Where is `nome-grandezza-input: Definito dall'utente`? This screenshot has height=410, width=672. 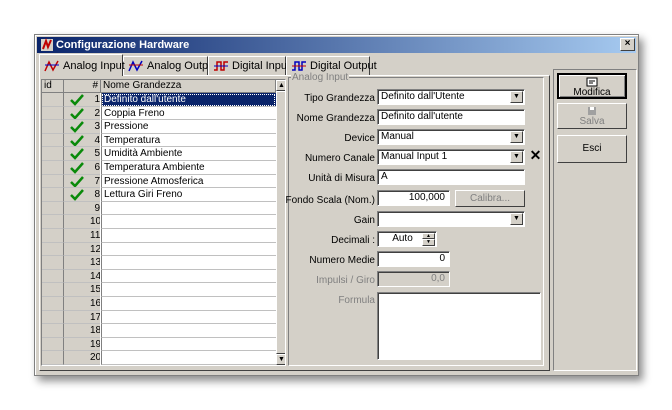 nome-grandezza-input: Definito dall'utente is located at coordinates (451, 117).